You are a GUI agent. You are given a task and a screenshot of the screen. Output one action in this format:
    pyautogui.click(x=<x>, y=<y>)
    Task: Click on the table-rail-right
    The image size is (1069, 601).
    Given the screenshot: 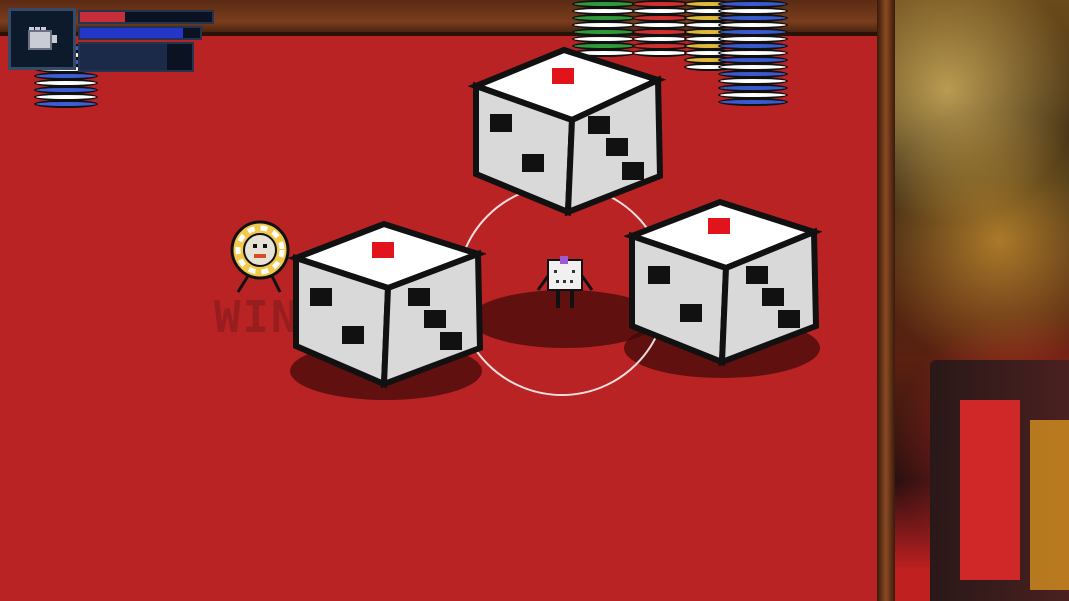 What is the action you would take?
    pyautogui.click(x=886, y=300)
    